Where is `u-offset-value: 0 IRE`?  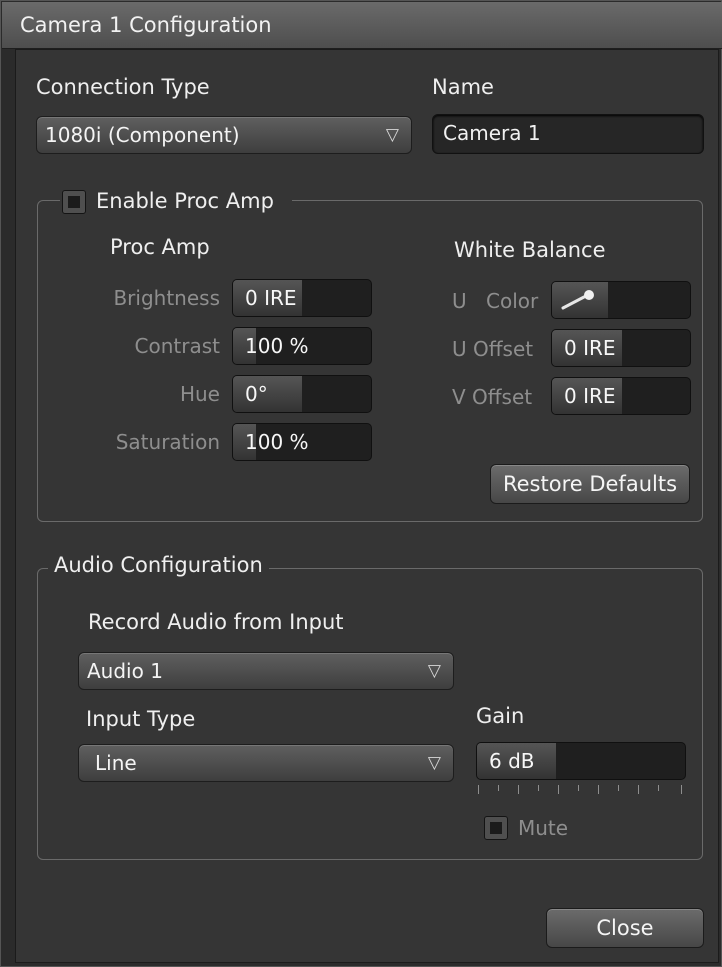 u-offset-value: 0 IRE is located at coordinates (590, 348).